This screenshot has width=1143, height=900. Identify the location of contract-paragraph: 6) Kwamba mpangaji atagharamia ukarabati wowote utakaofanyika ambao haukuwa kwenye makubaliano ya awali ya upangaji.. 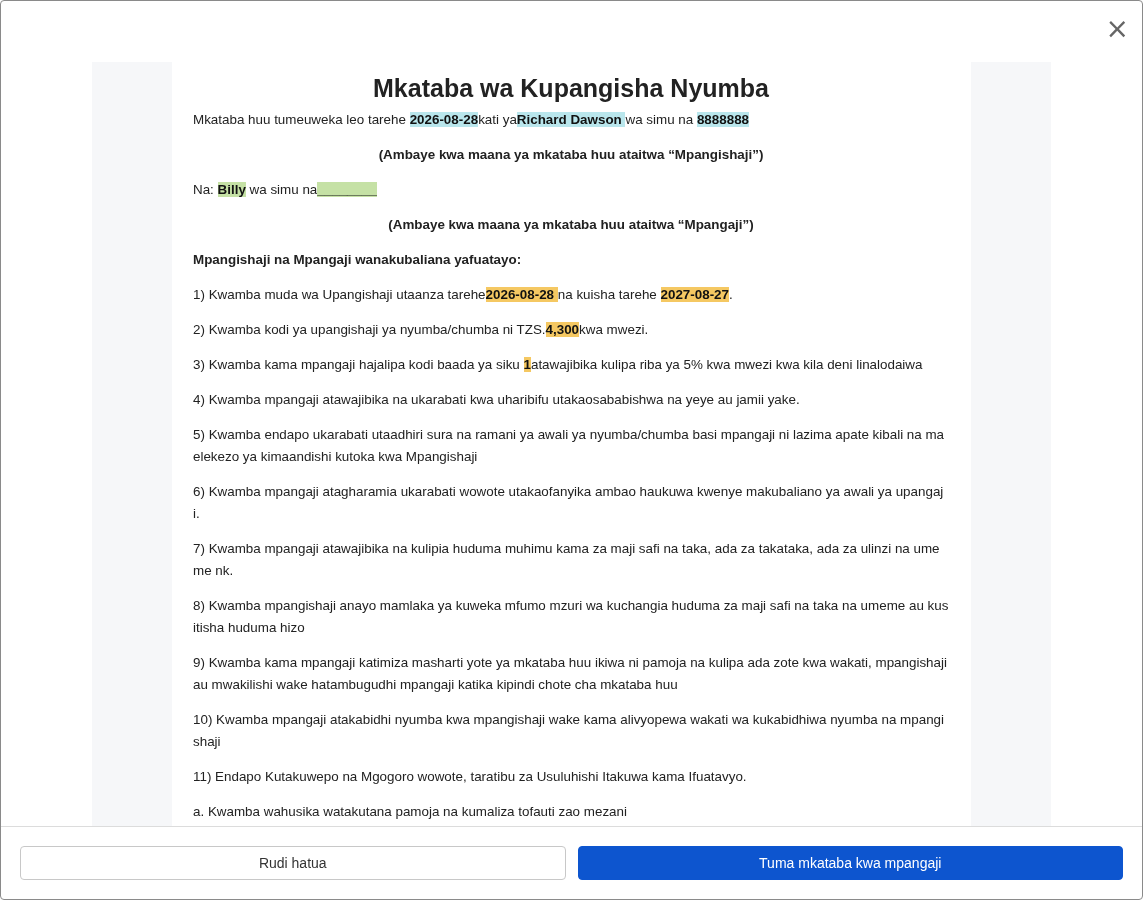
(569, 503).